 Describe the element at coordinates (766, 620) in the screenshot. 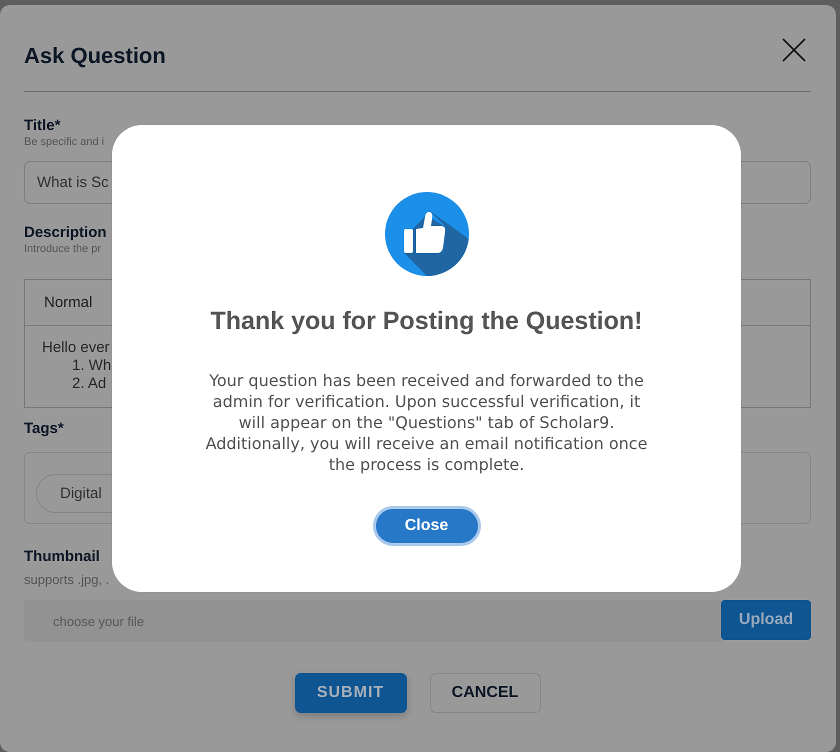

I see `upload-button: Upload` at that location.